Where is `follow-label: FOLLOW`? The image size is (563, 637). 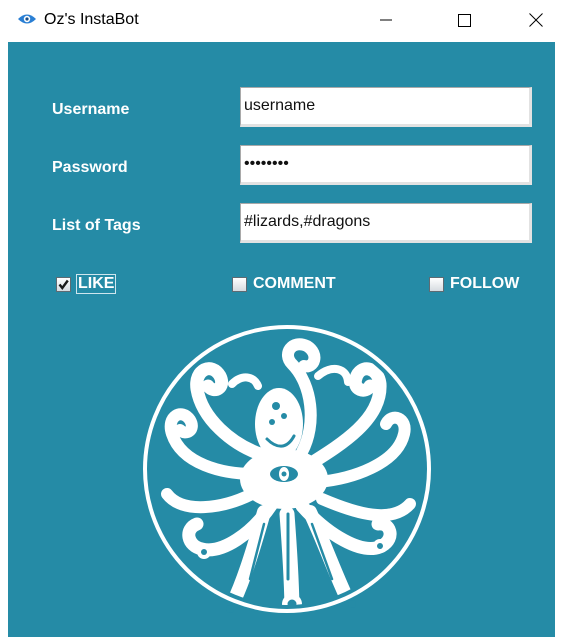
follow-label: FOLLOW is located at coordinates (485, 283).